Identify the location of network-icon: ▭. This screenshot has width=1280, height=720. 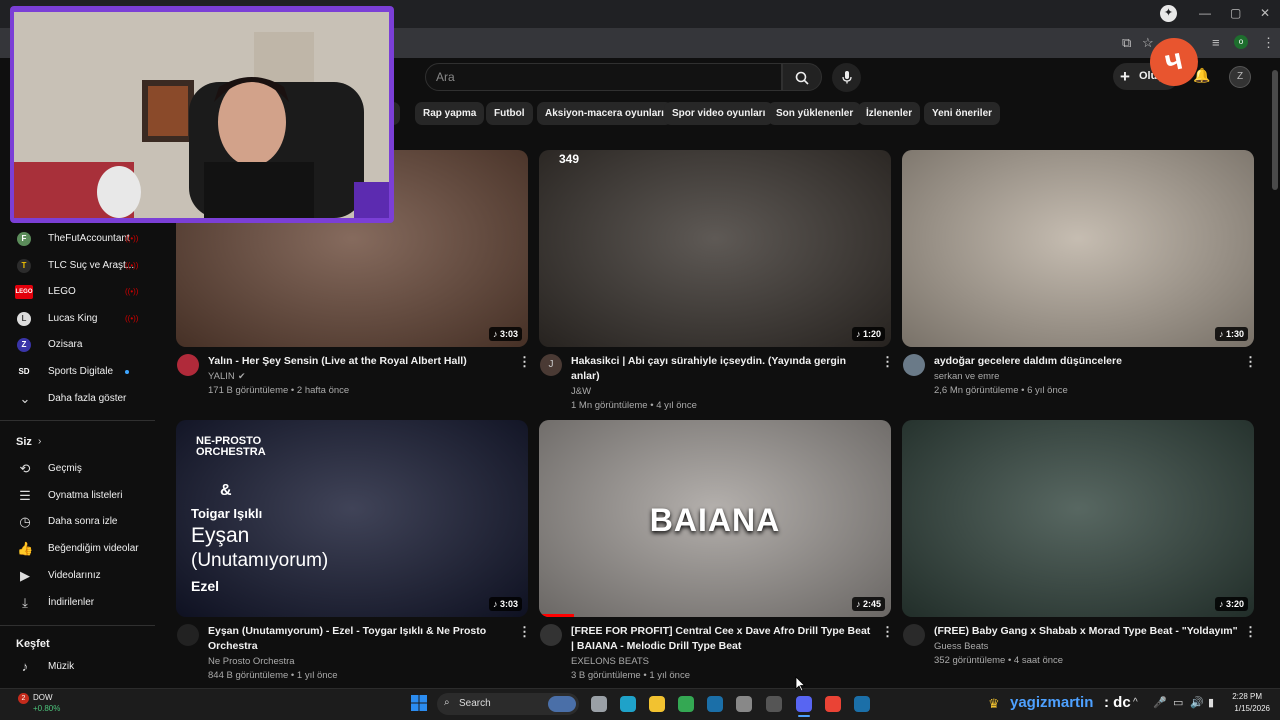
(1178, 702).